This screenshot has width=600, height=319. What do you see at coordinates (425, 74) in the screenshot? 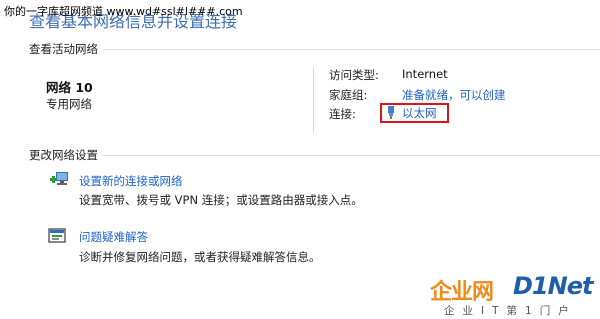
I see `access-type-value: Internet` at bounding box center [425, 74].